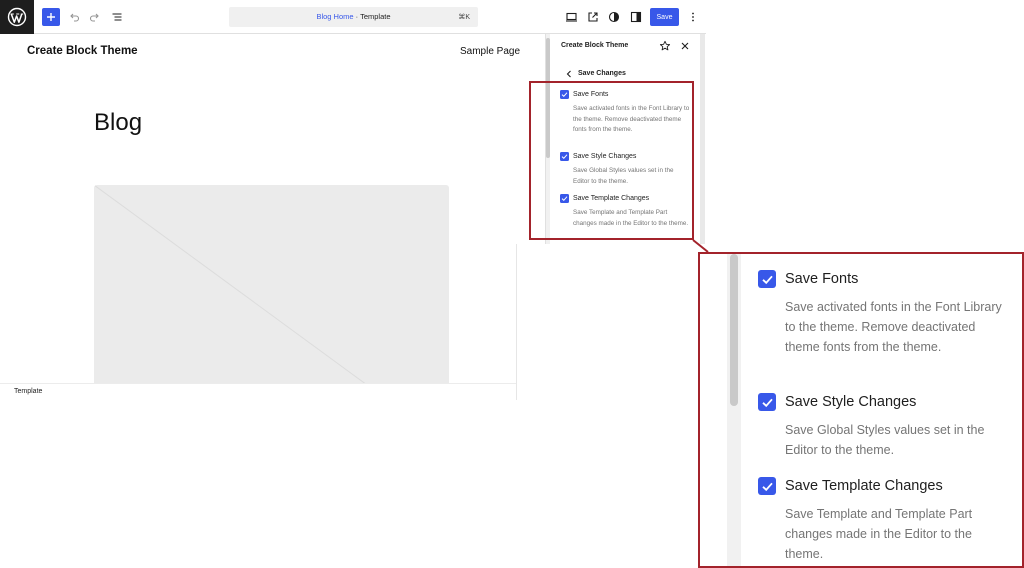 This screenshot has width=1024, height=568. Describe the element at coordinates (602, 73) in the screenshot. I see `section-title: Save Changes` at that location.